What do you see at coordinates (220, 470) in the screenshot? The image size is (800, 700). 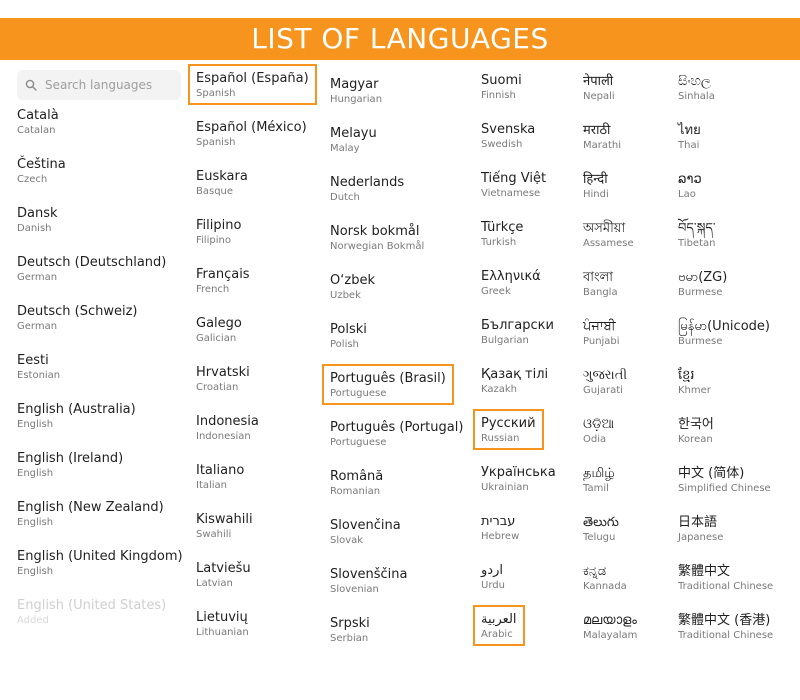 I see `language-native-name: Italiano` at bounding box center [220, 470].